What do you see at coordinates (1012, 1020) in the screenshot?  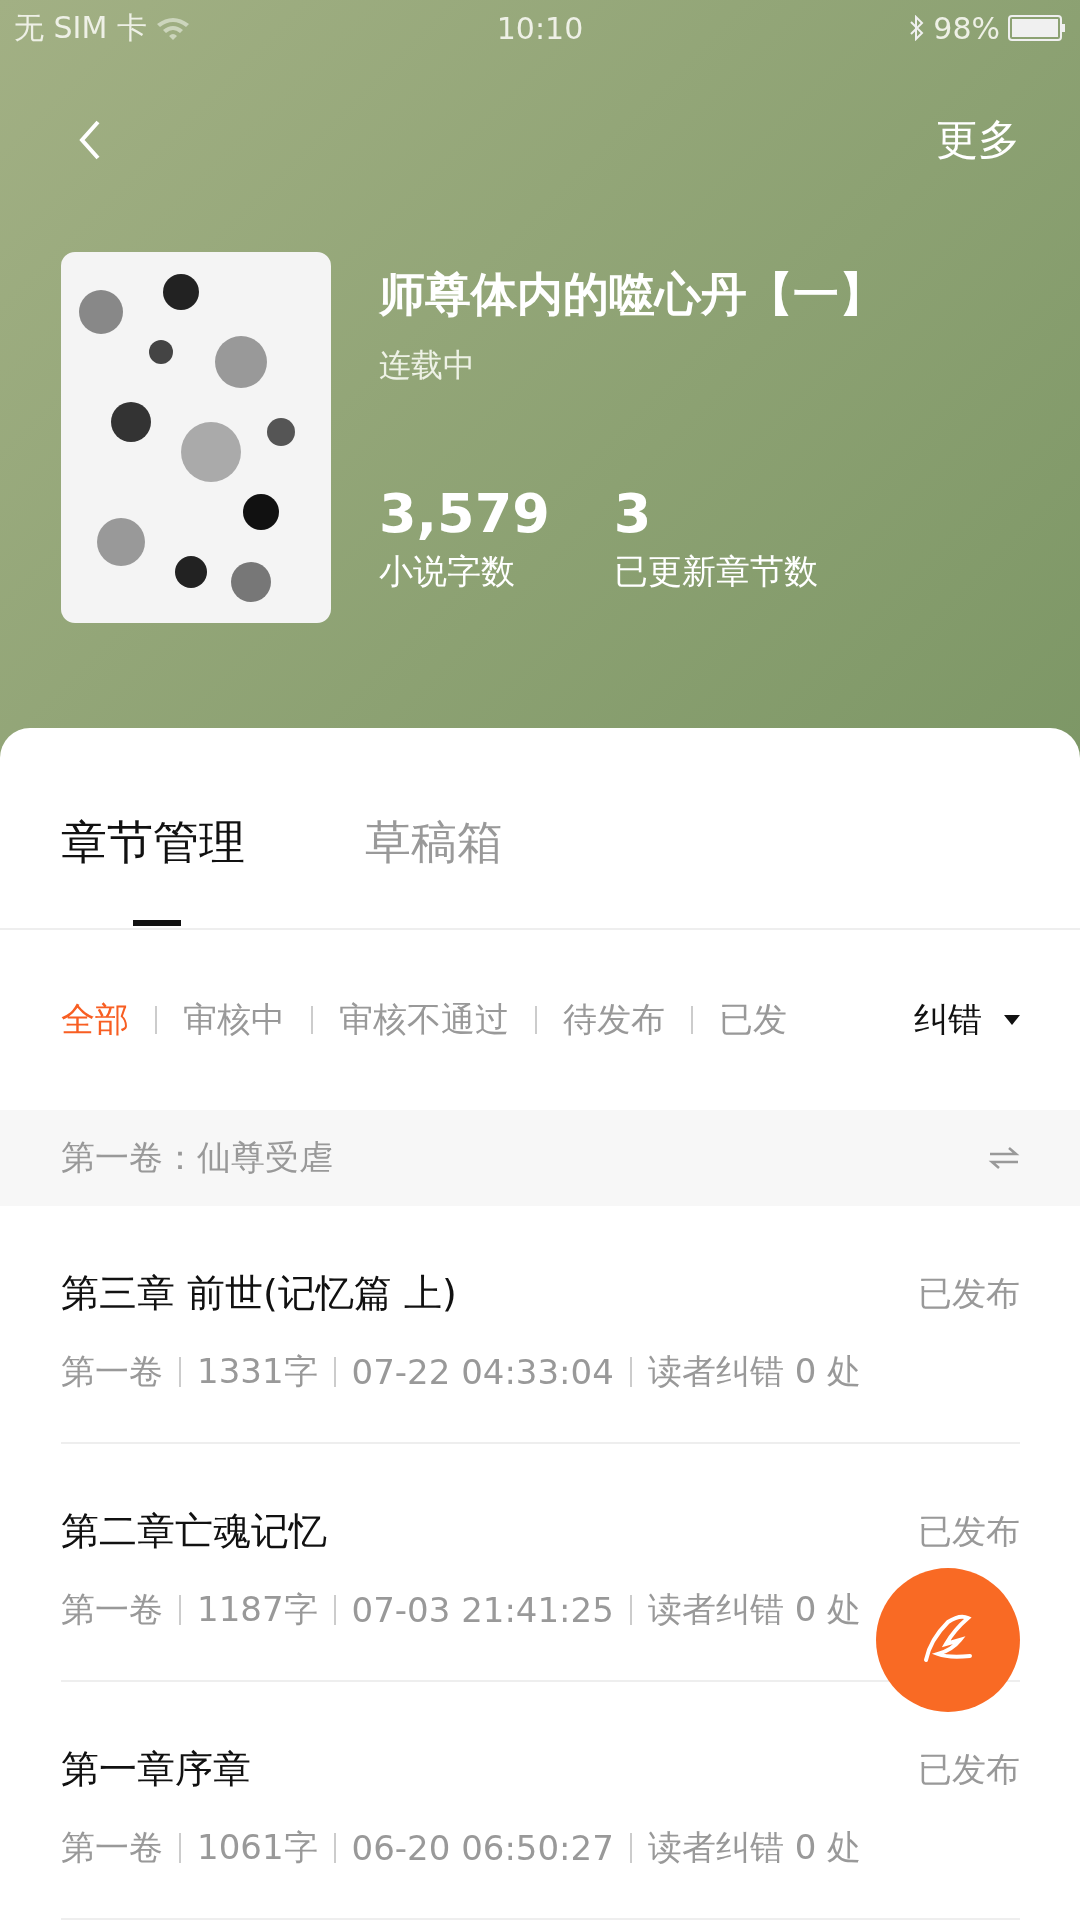 I see `dropdown-caret-icon` at bounding box center [1012, 1020].